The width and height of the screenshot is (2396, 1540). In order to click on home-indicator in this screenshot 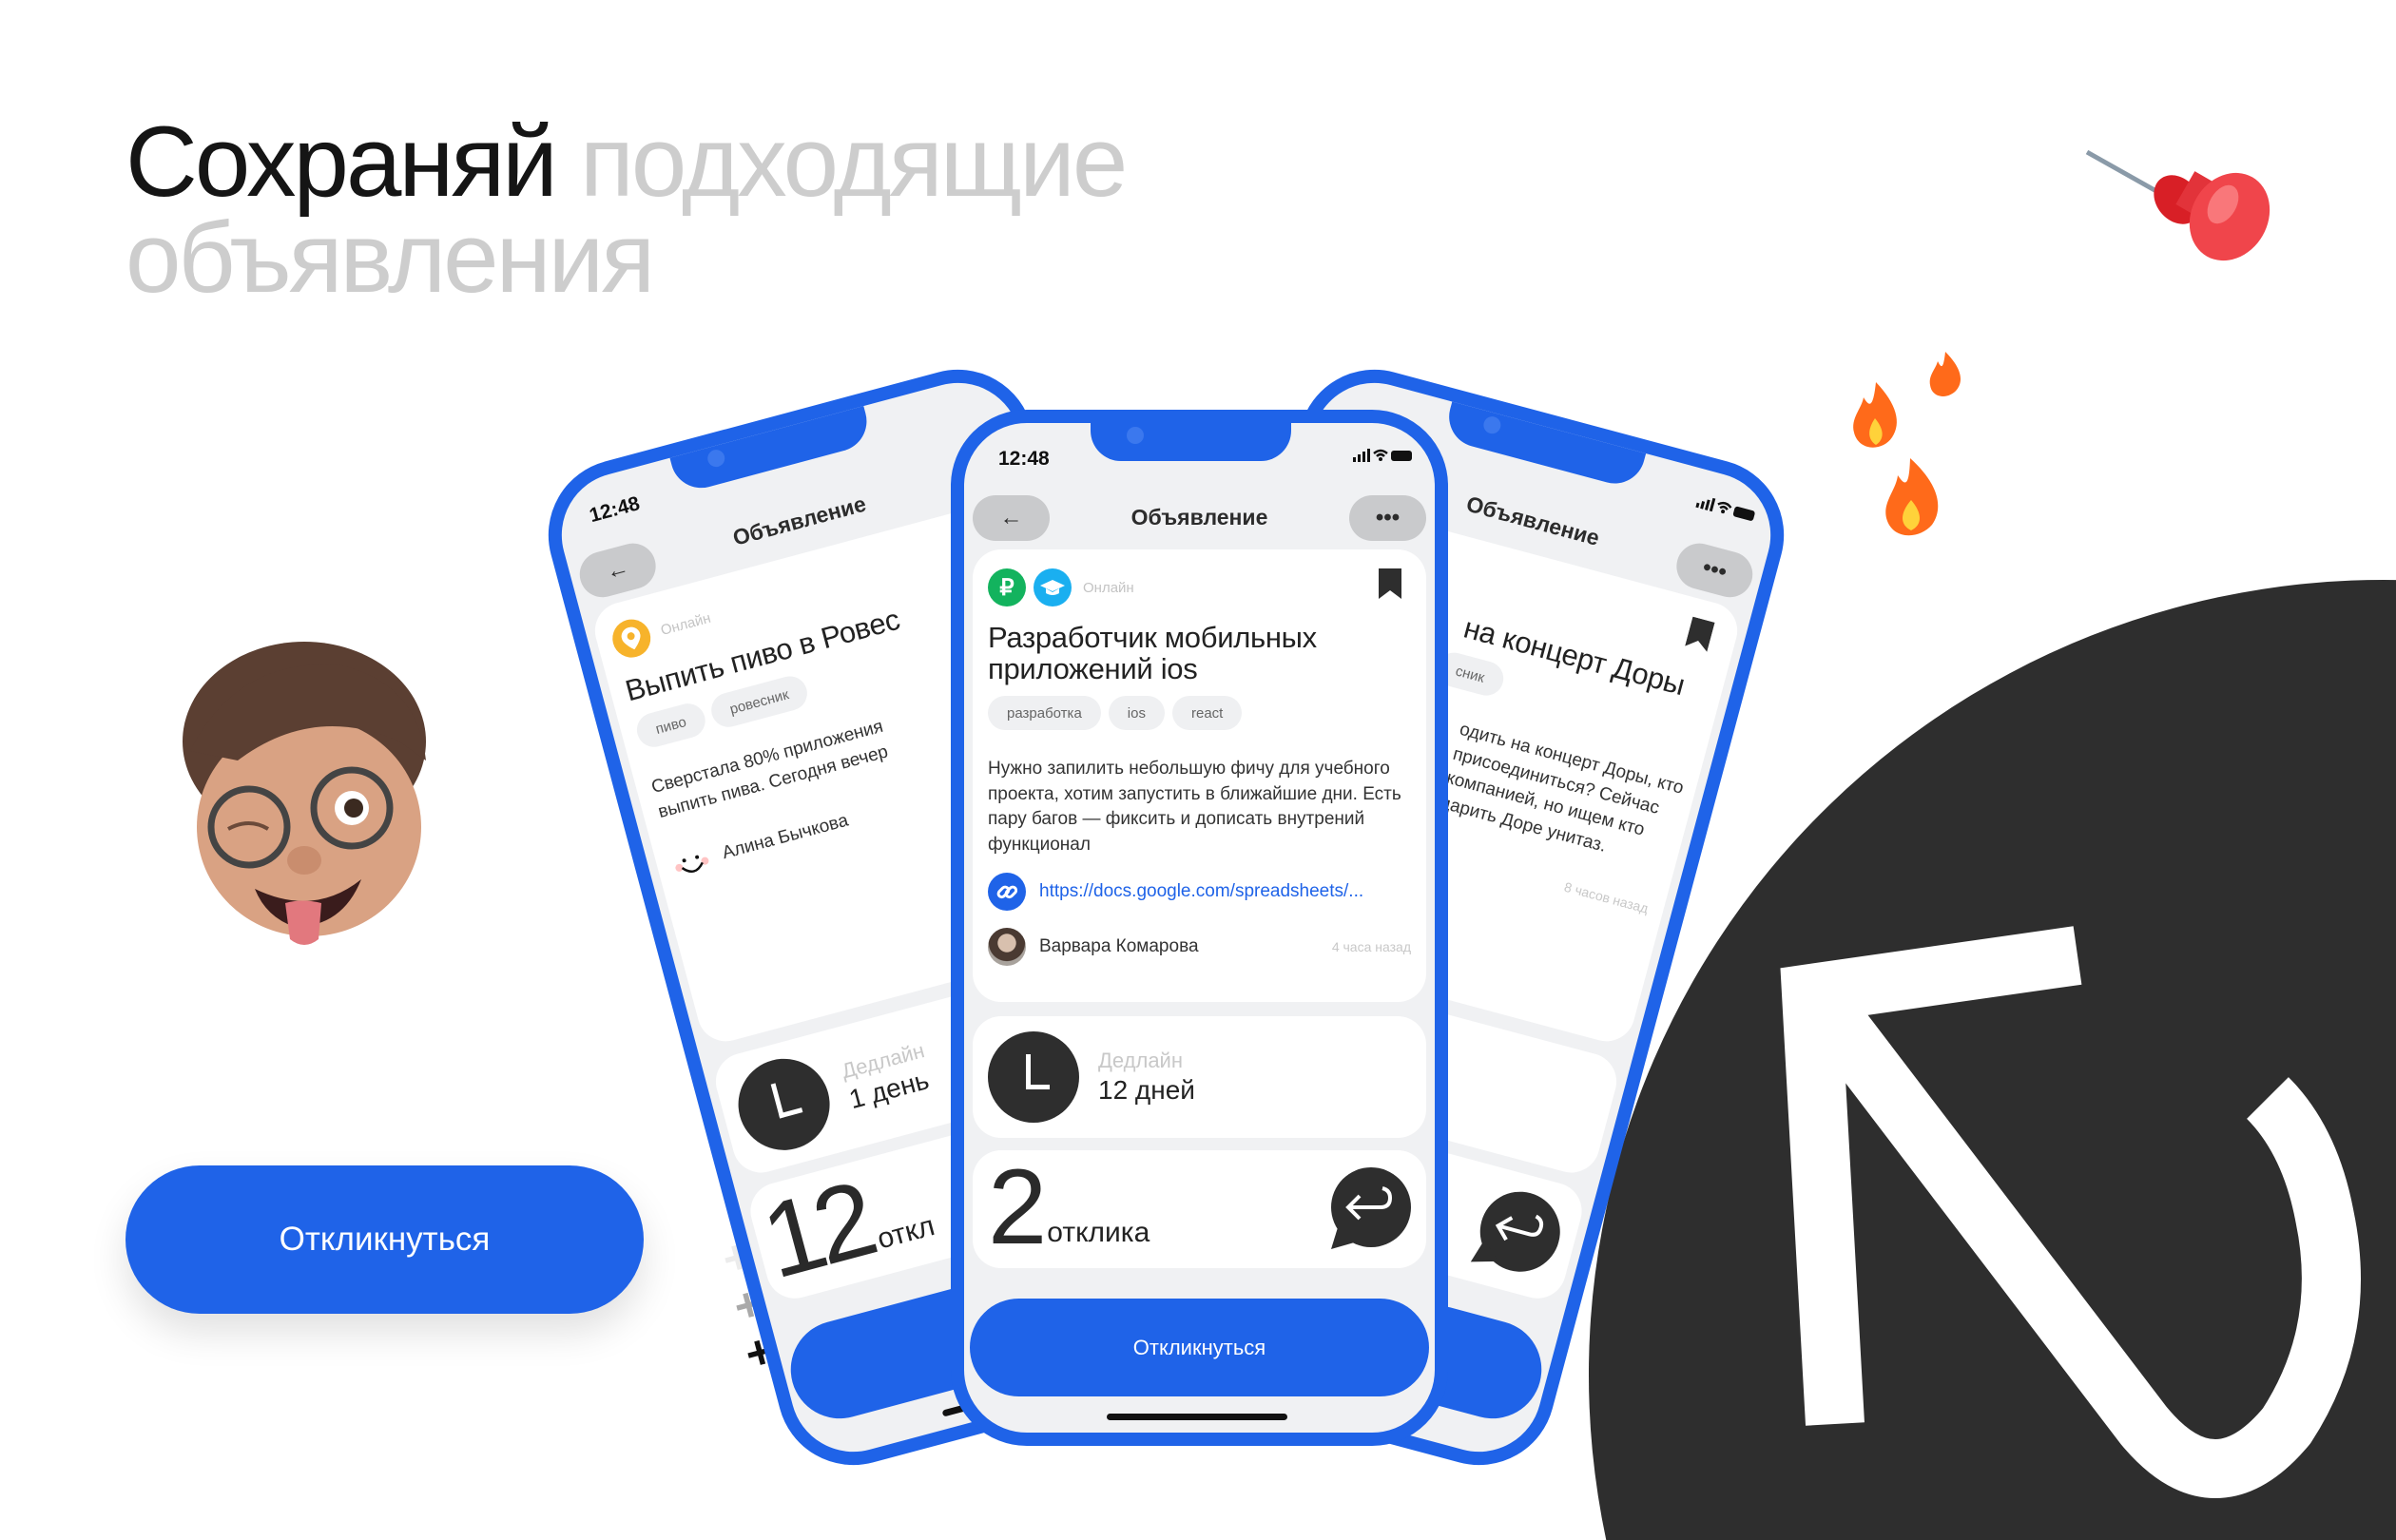, I will do `click(1197, 1417)`.